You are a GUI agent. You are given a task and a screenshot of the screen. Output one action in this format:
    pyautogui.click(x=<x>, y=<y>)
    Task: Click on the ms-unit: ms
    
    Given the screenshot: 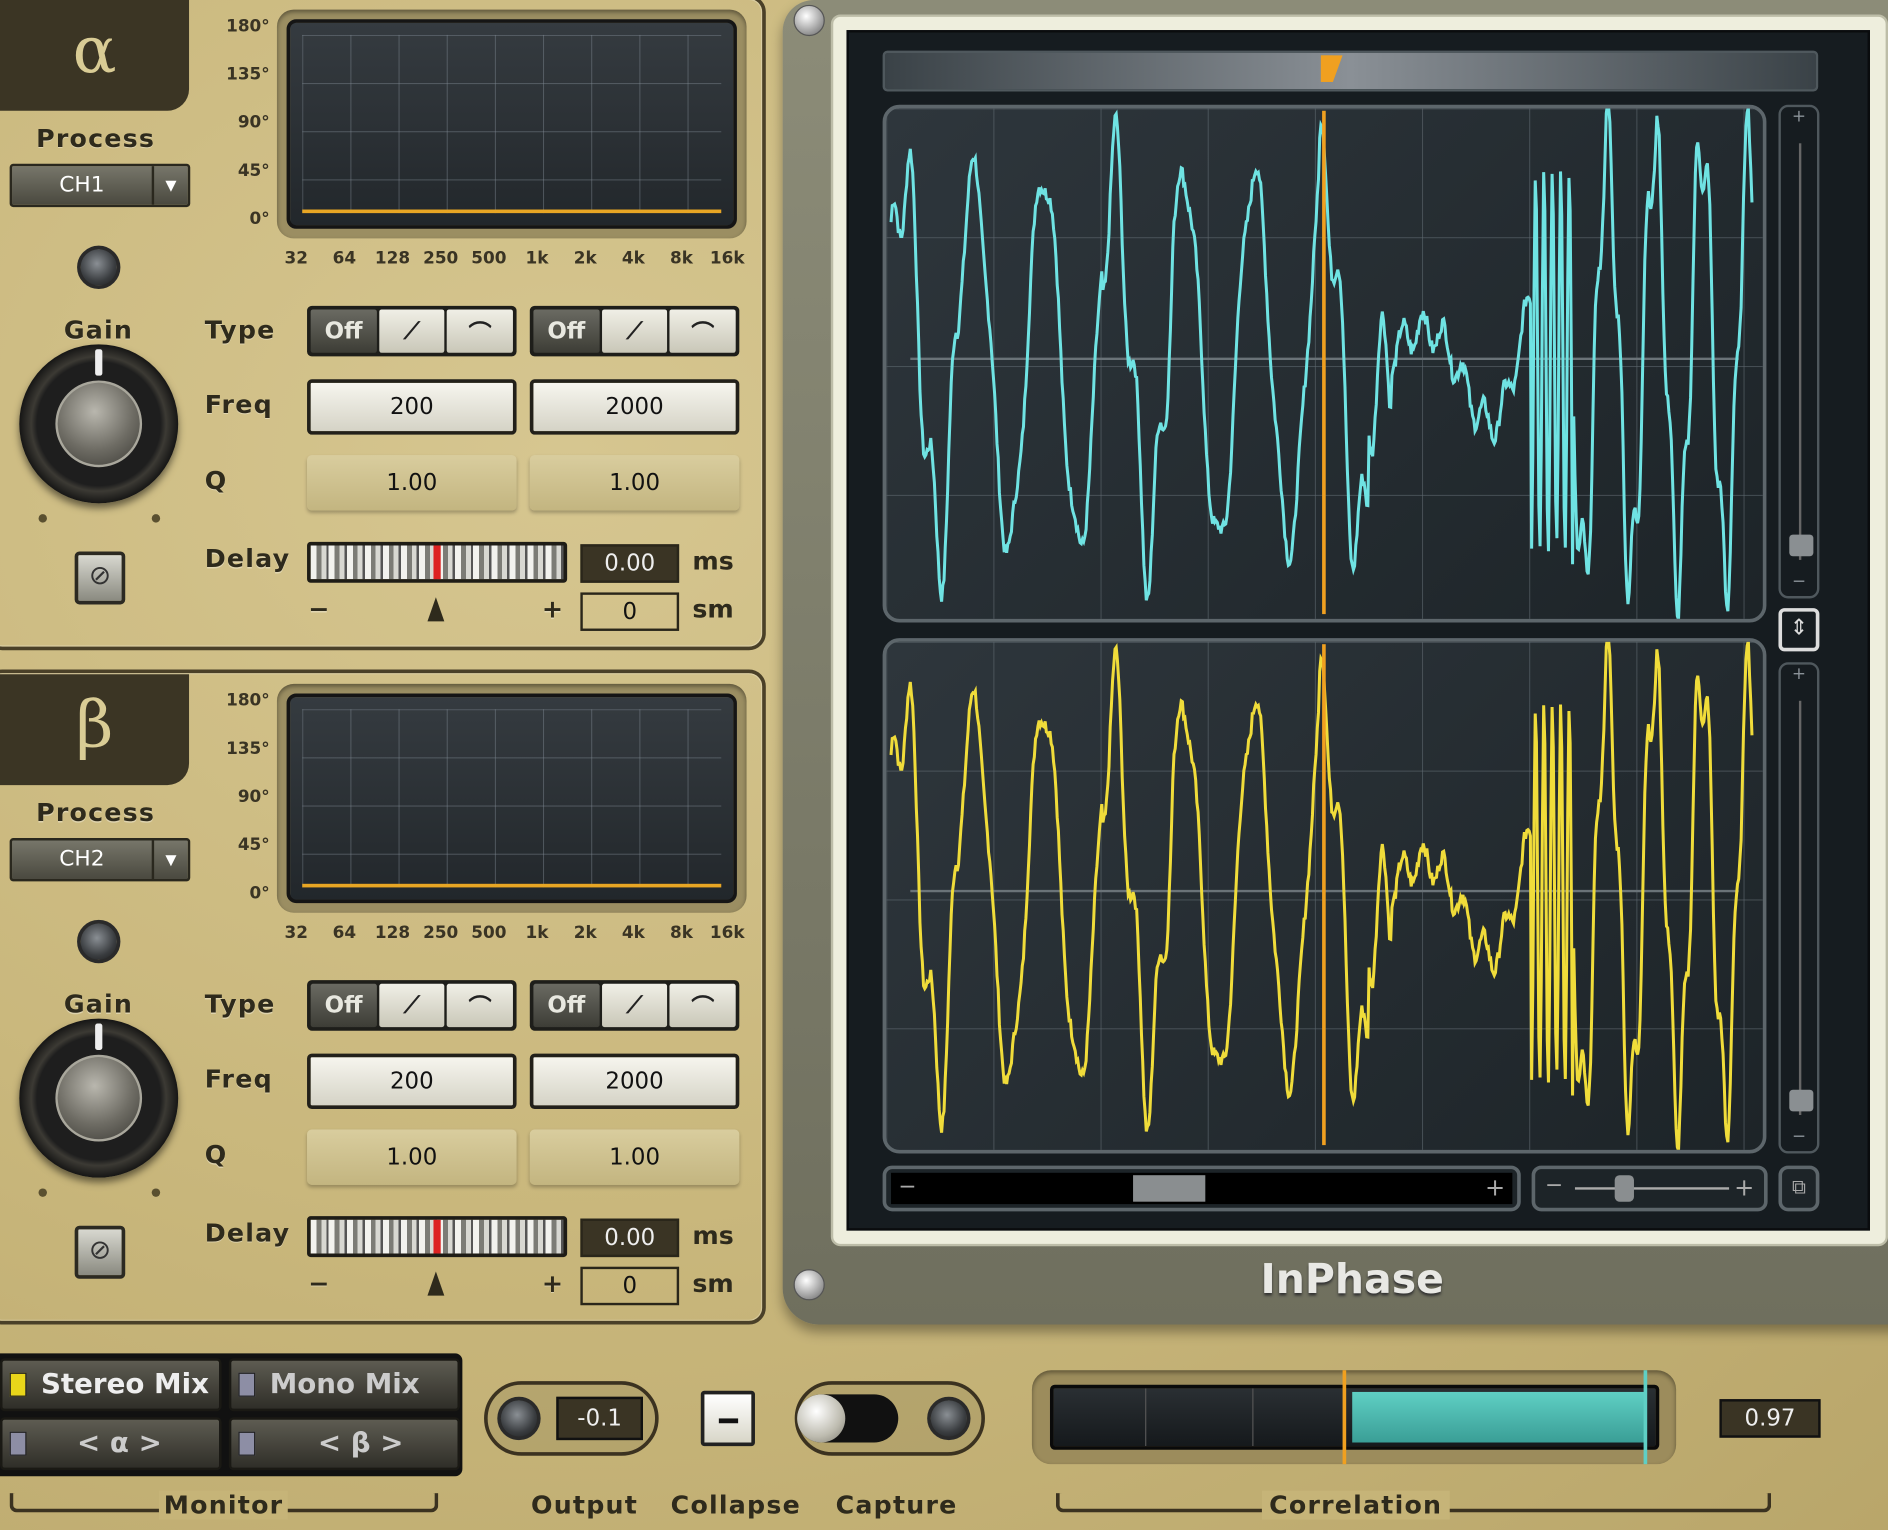 What is the action you would take?
    pyautogui.click(x=713, y=561)
    